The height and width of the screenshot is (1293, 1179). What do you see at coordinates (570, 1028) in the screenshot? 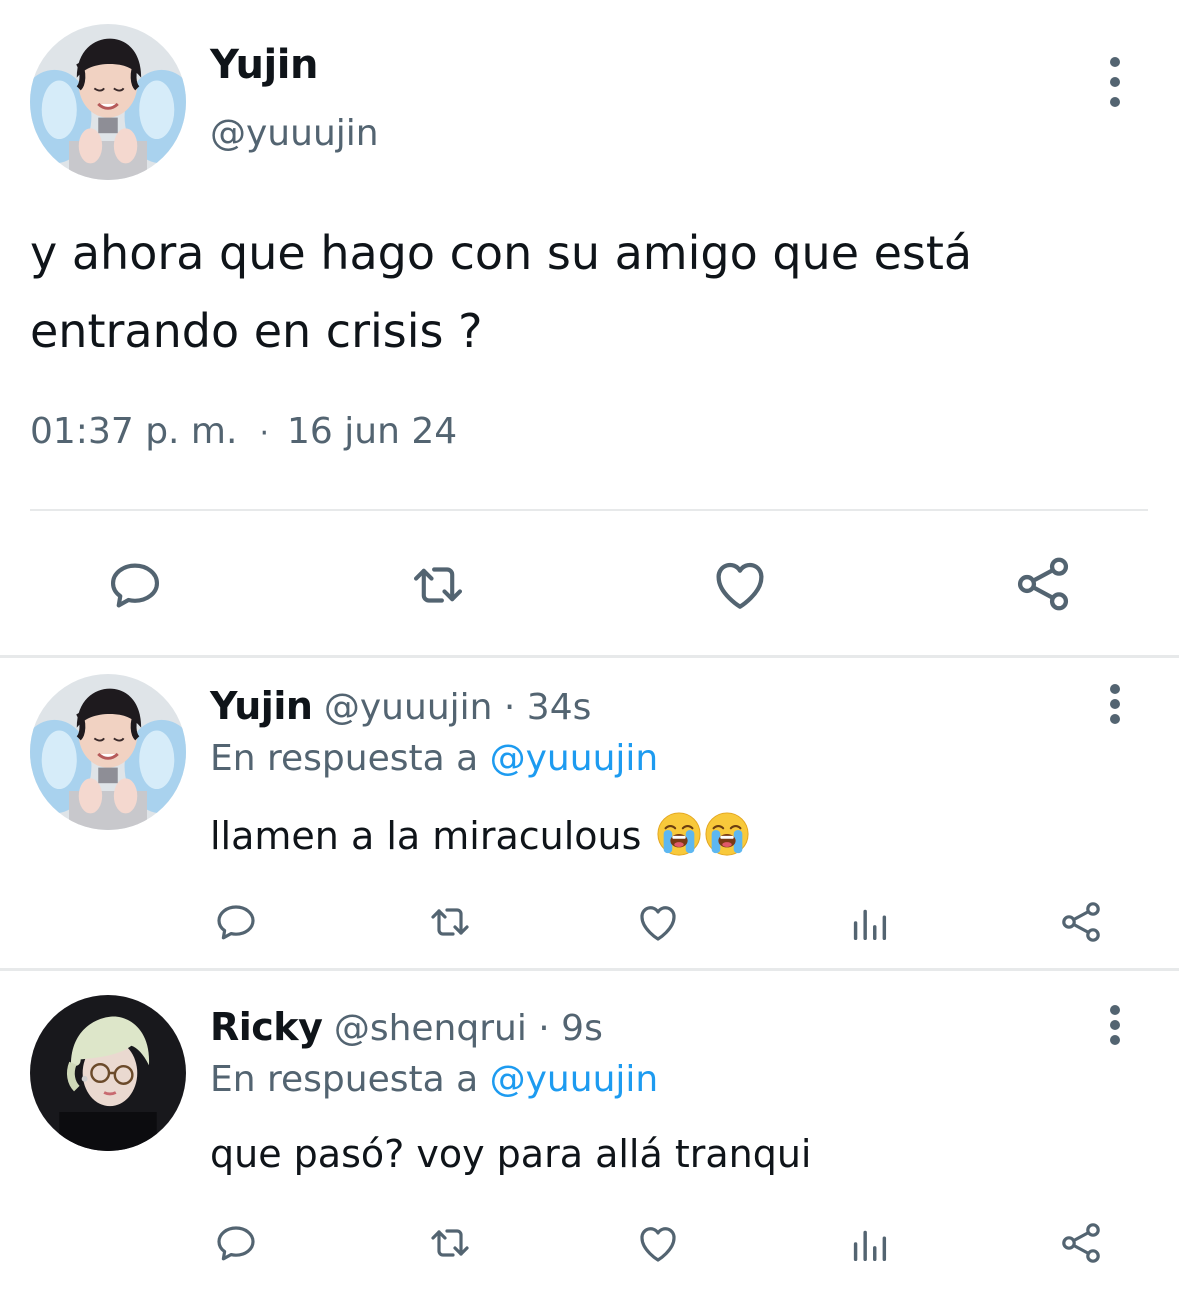
I see `reply-age: · 9s` at bounding box center [570, 1028].